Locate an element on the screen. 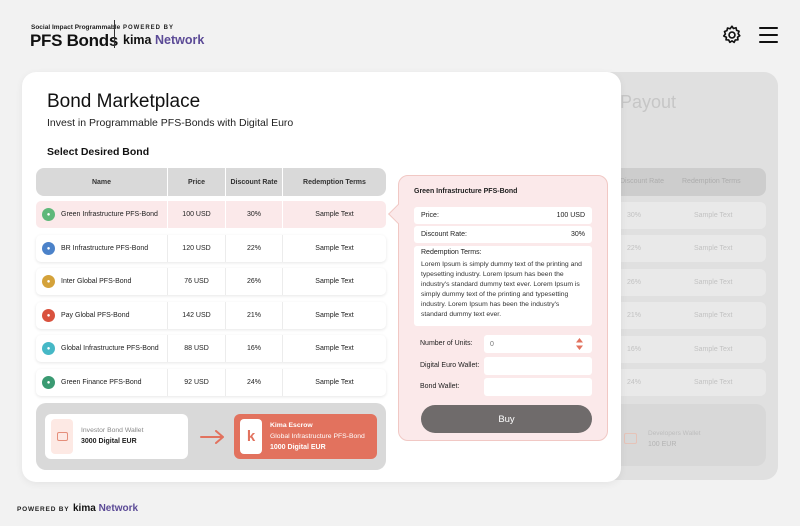 The width and height of the screenshot is (800, 526). bond-name: Global Infrastructure PFS-Bond is located at coordinates (110, 348).